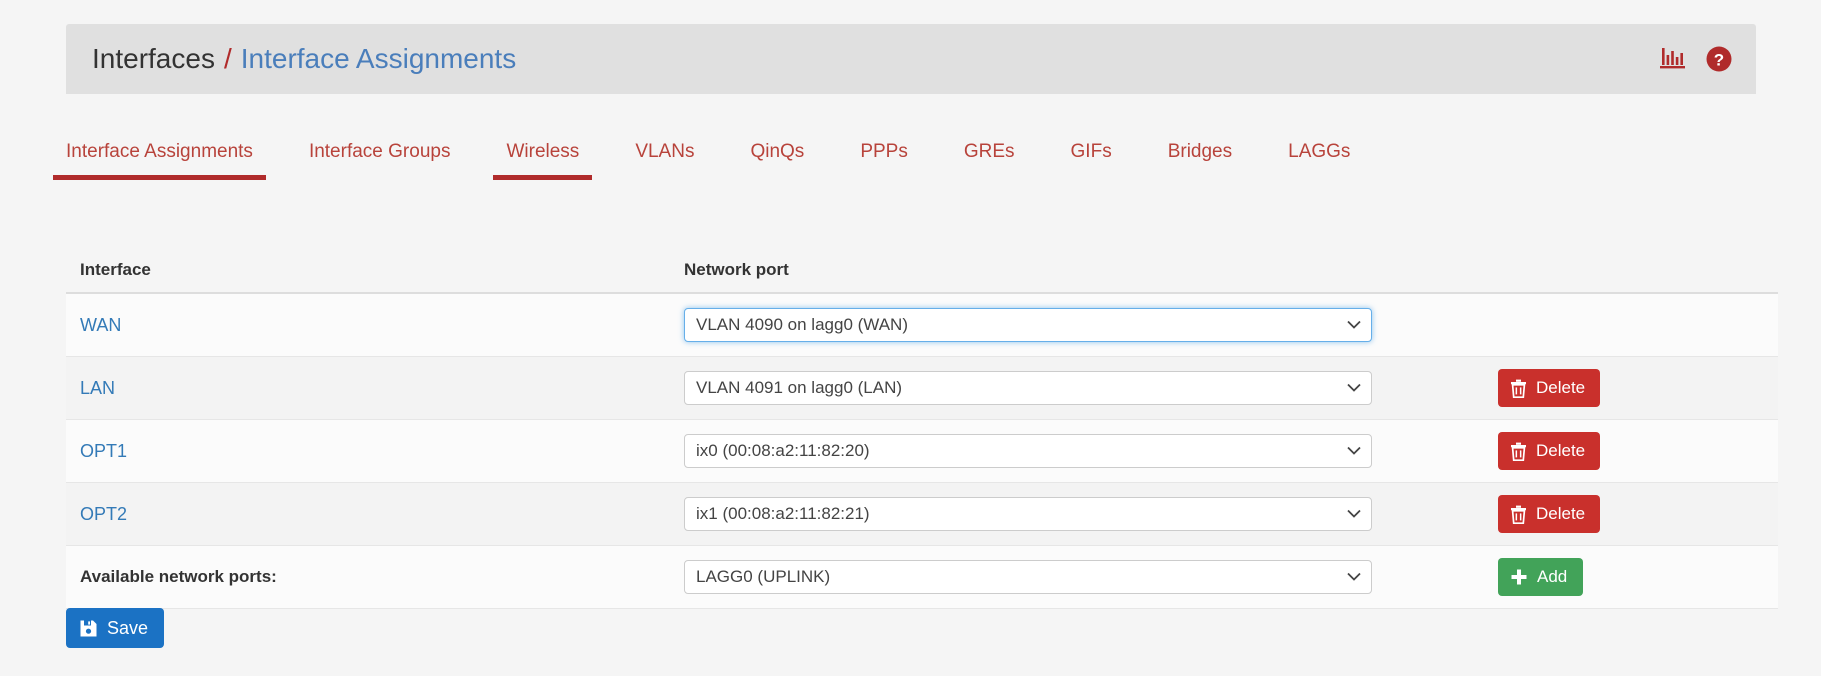 The height and width of the screenshot is (676, 1821). I want to click on interface-cell: WAN, so click(366, 325).